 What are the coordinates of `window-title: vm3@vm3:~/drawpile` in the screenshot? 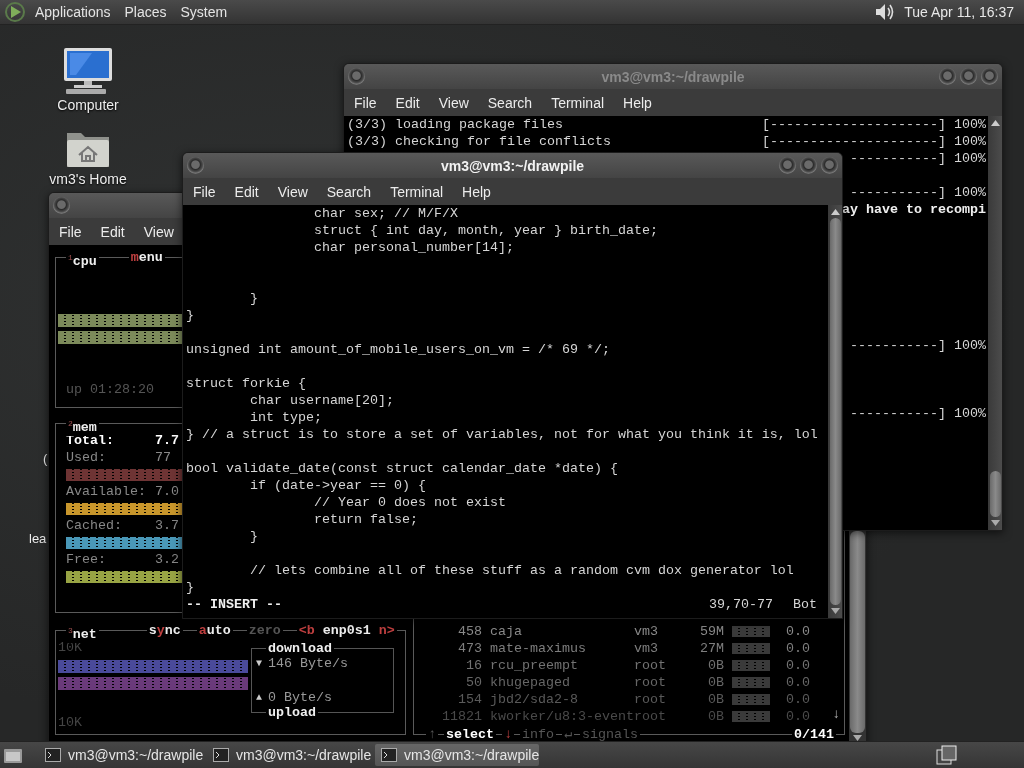 It's located at (673, 76).